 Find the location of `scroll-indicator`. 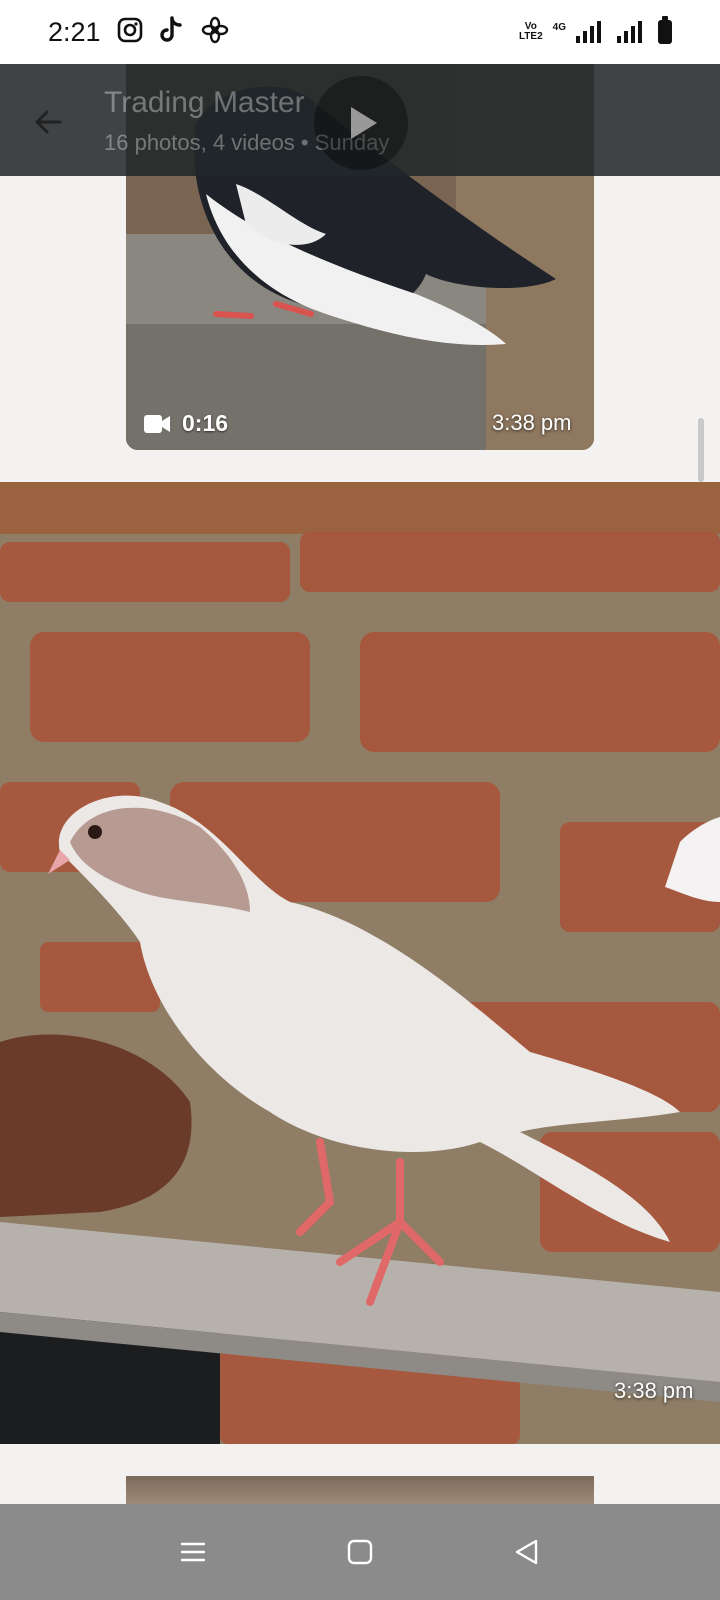

scroll-indicator is located at coordinates (701, 450).